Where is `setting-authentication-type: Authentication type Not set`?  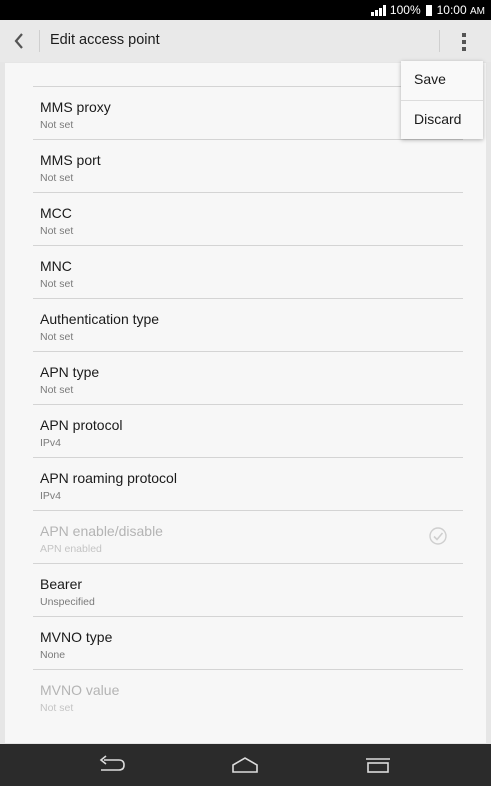 setting-authentication-type: Authentication type Not set is located at coordinates (248, 324).